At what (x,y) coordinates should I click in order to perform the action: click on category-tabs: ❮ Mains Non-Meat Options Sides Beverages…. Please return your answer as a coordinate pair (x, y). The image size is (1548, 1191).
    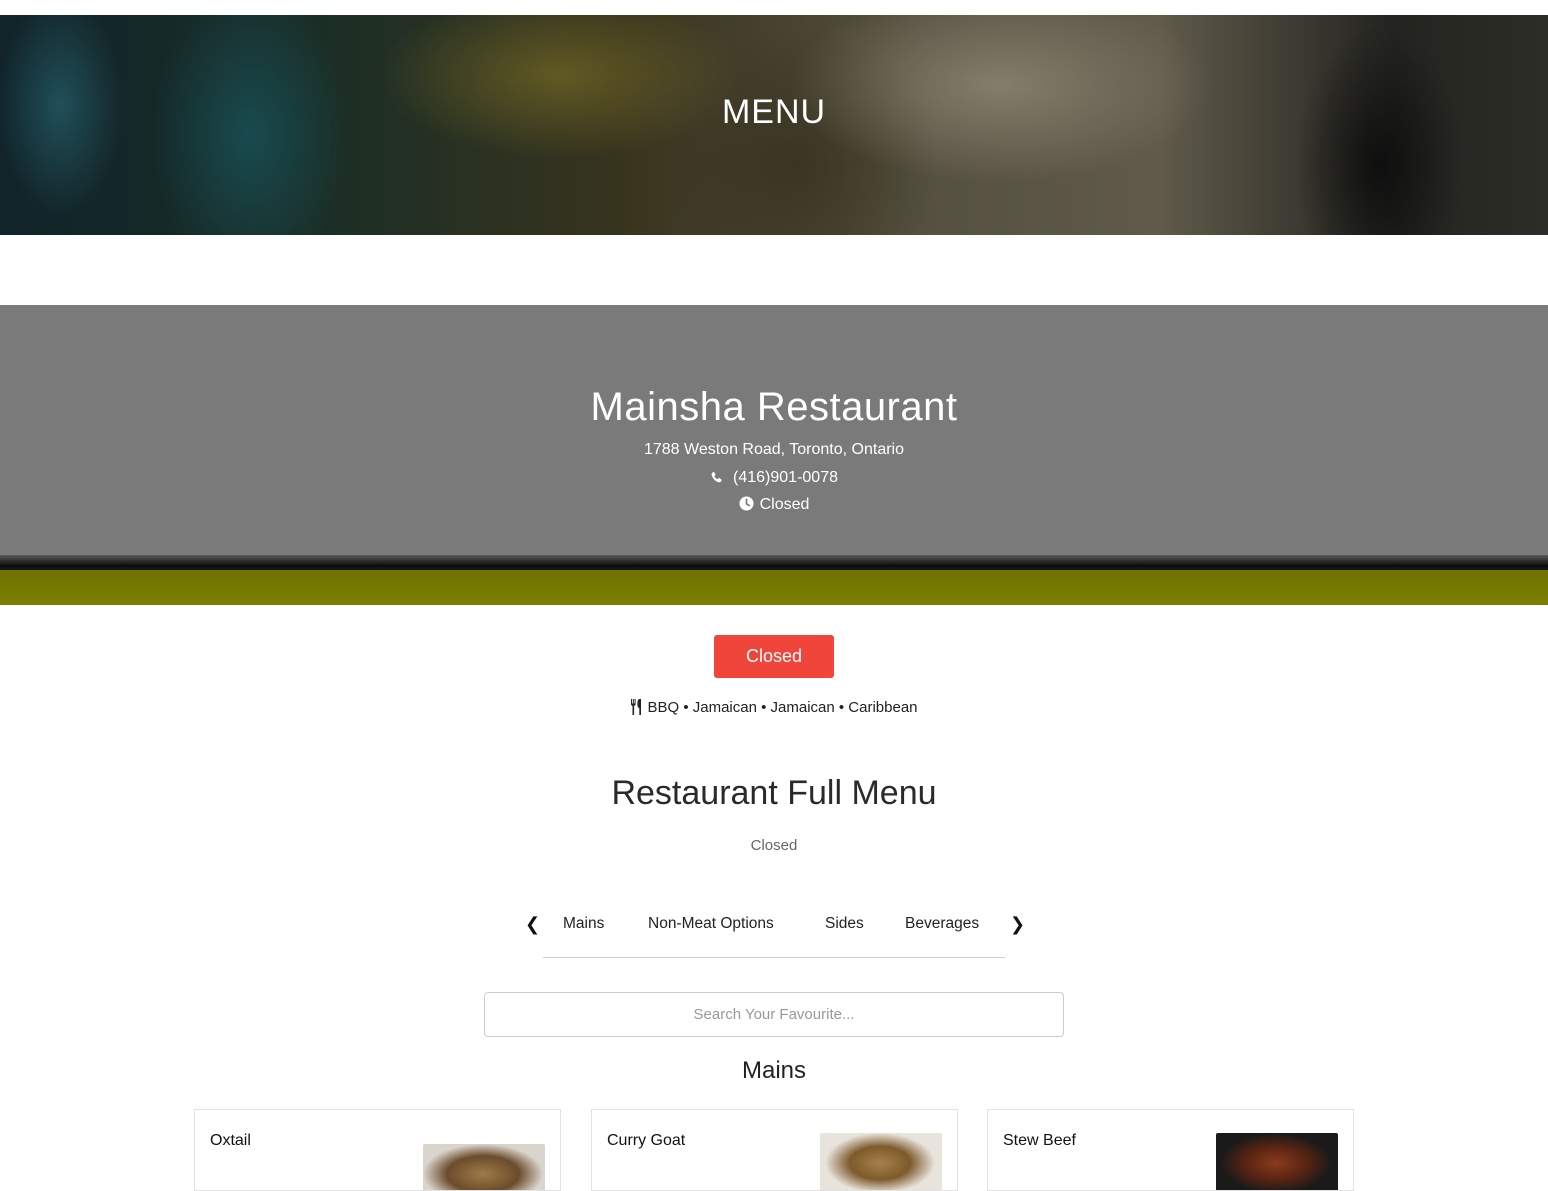
    Looking at the image, I should click on (774, 932).